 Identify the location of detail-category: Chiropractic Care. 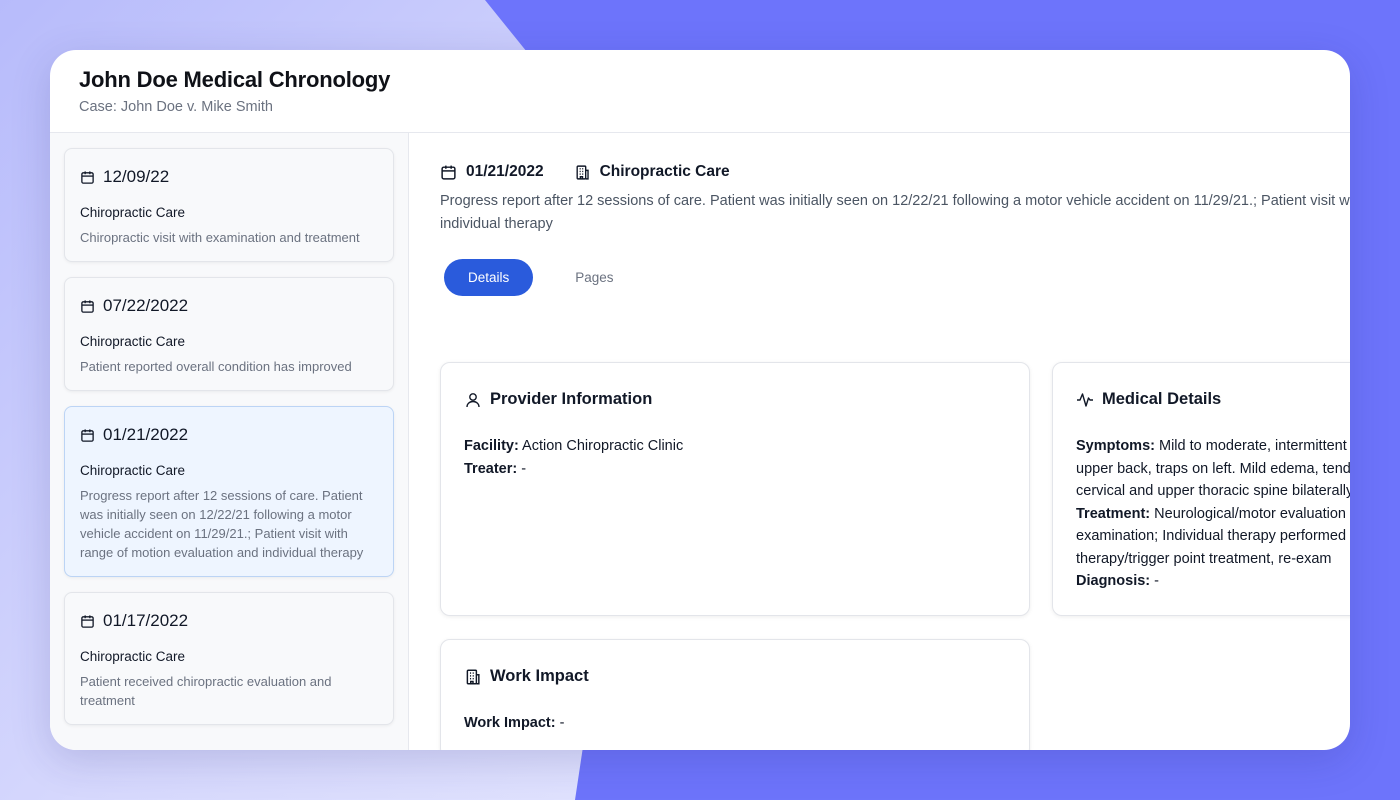
(664, 171).